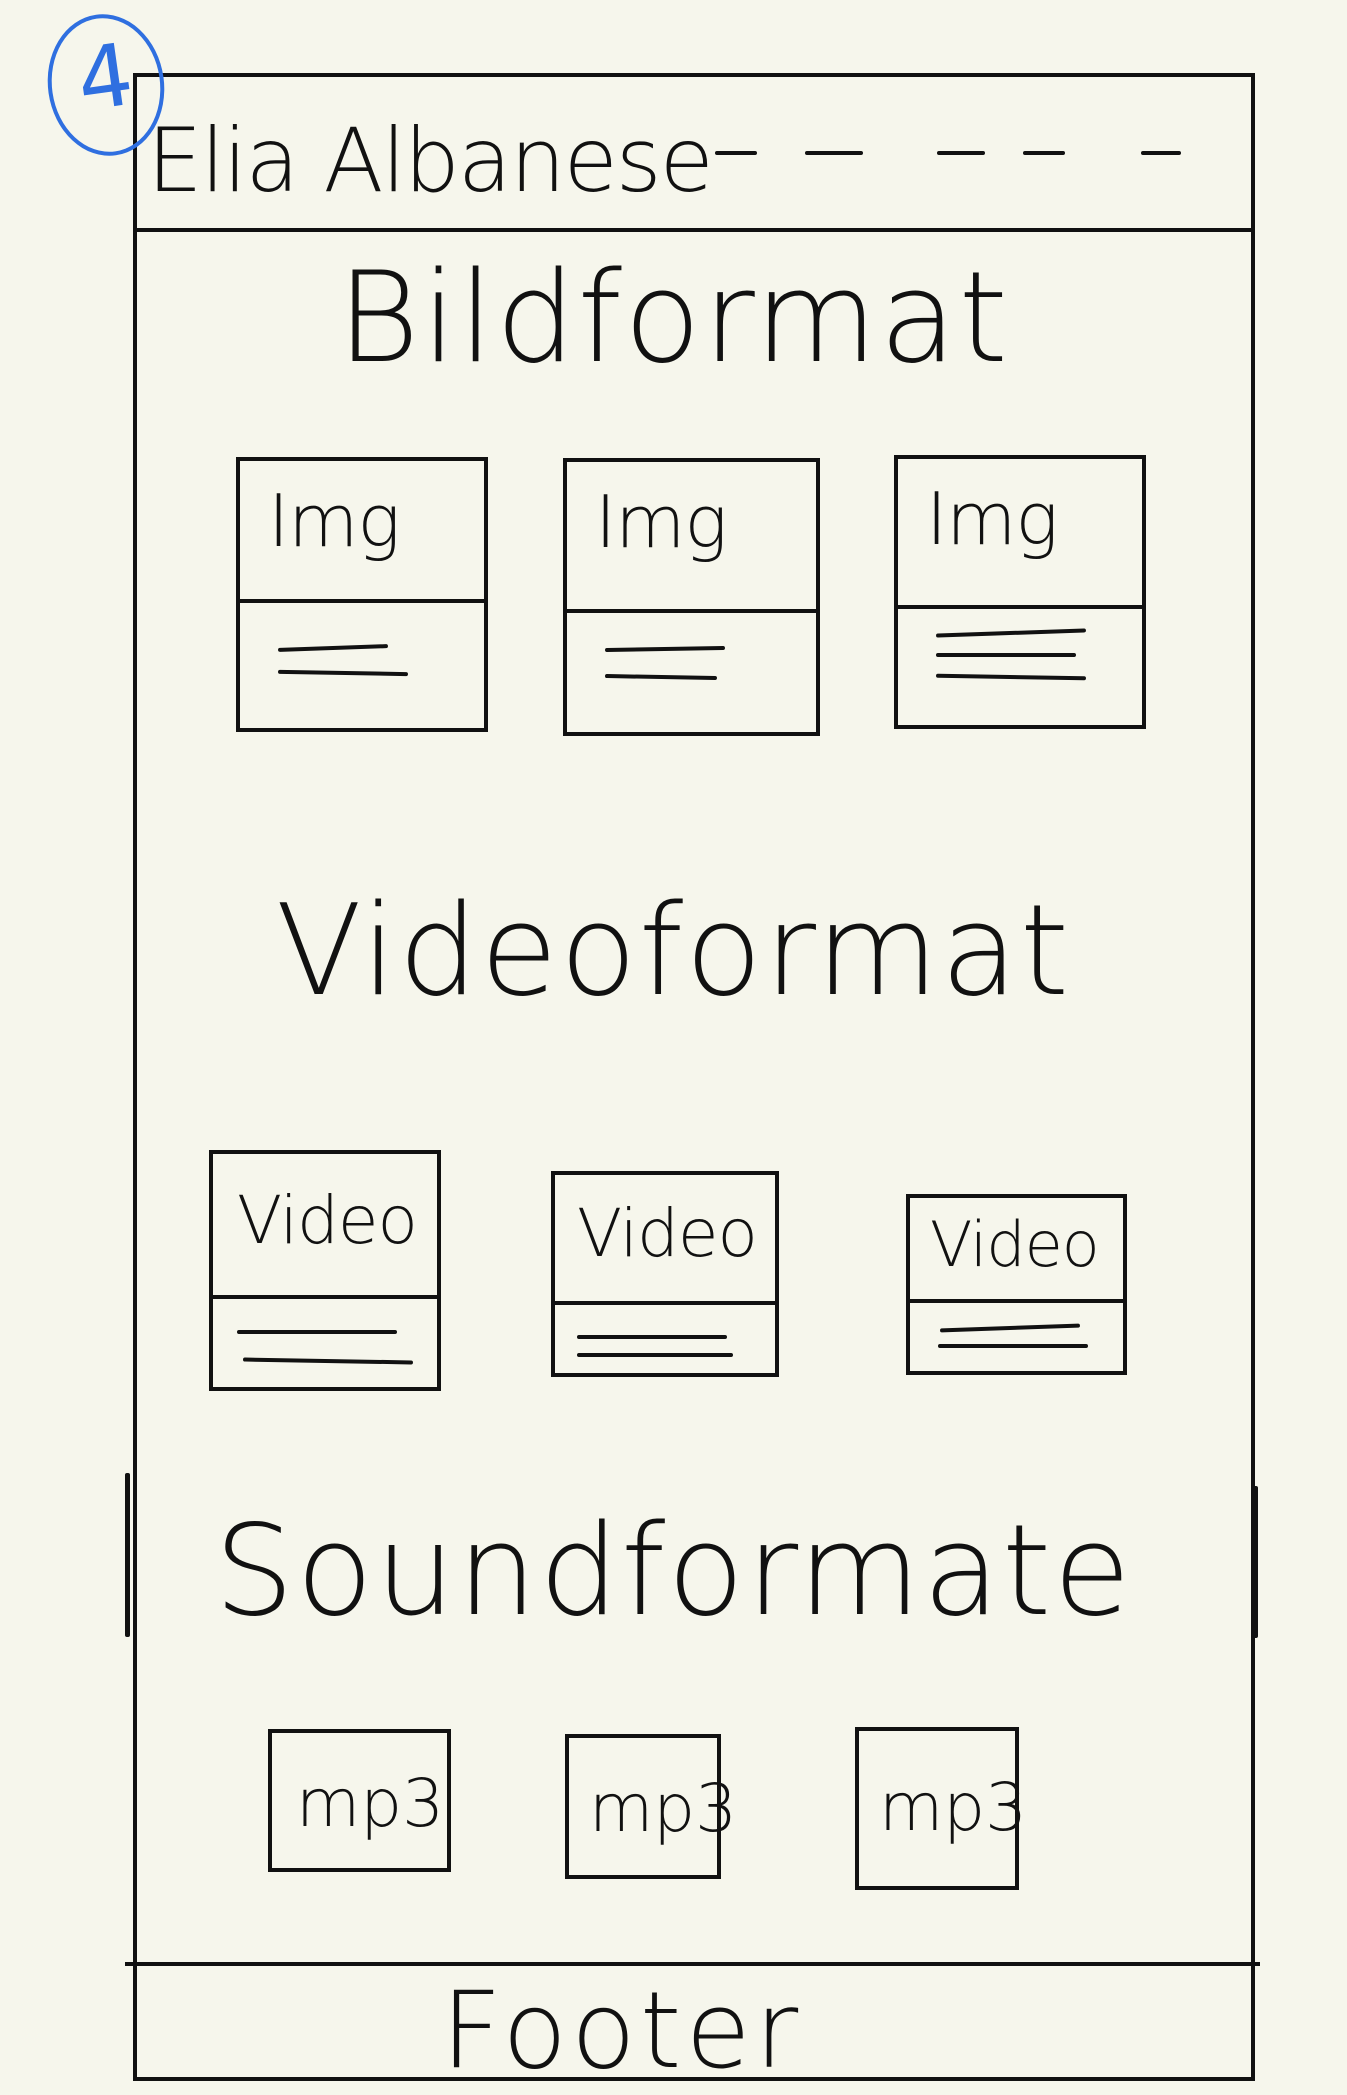 This screenshot has height=2095, width=1347. Describe the element at coordinates (673, 950) in the screenshot. I see `video-section-heading: Videoformat` at that location.